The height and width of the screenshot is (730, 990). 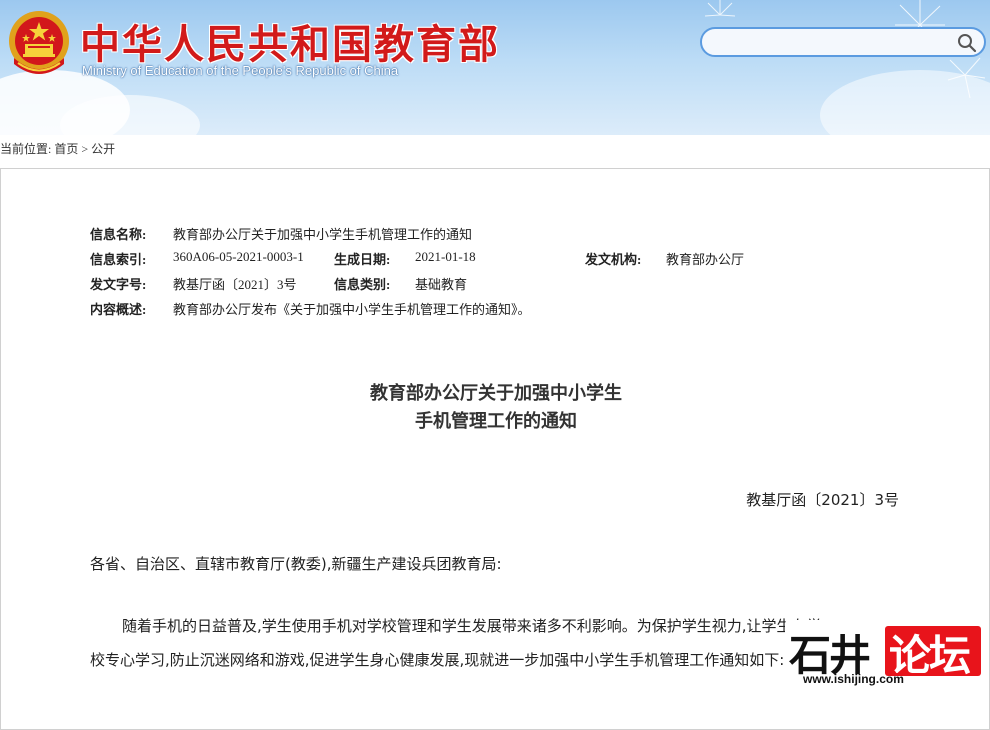 I want to click on meta-category-label: 信息类别:, so click(x=362, y=284).